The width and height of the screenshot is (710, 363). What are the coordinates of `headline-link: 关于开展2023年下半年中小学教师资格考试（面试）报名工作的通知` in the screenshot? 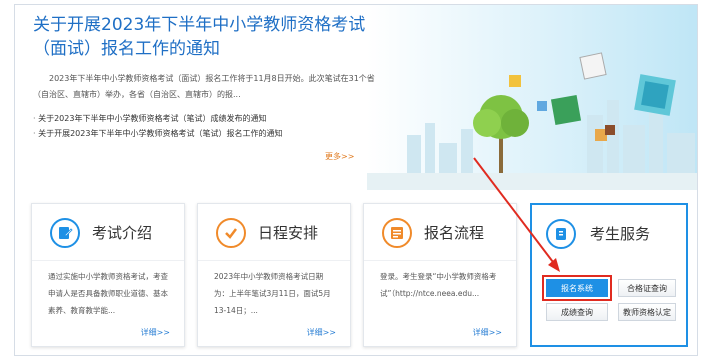 It's located at (205, 37).